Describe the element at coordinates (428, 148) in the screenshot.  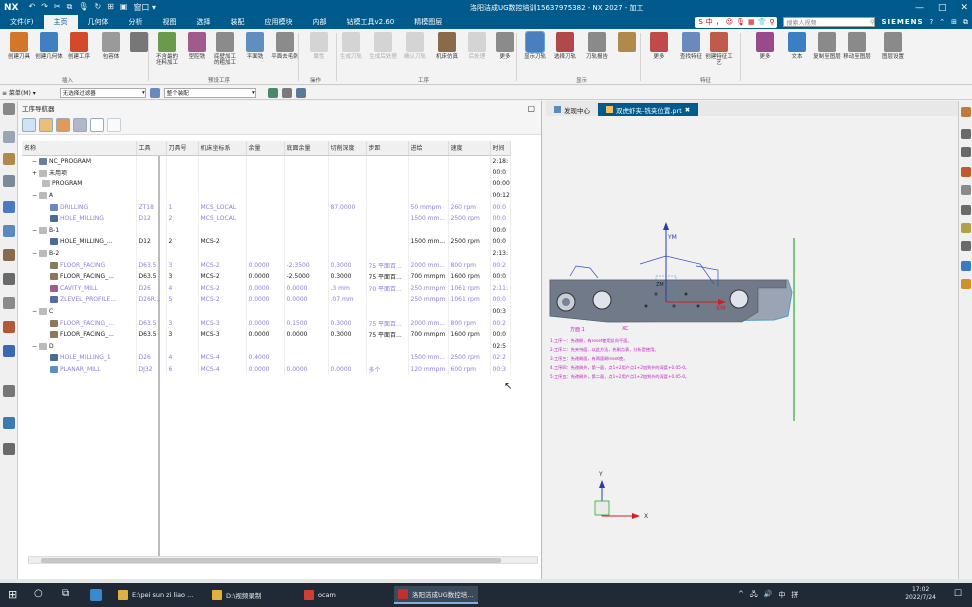
I see `column-header: 进给` at that location.